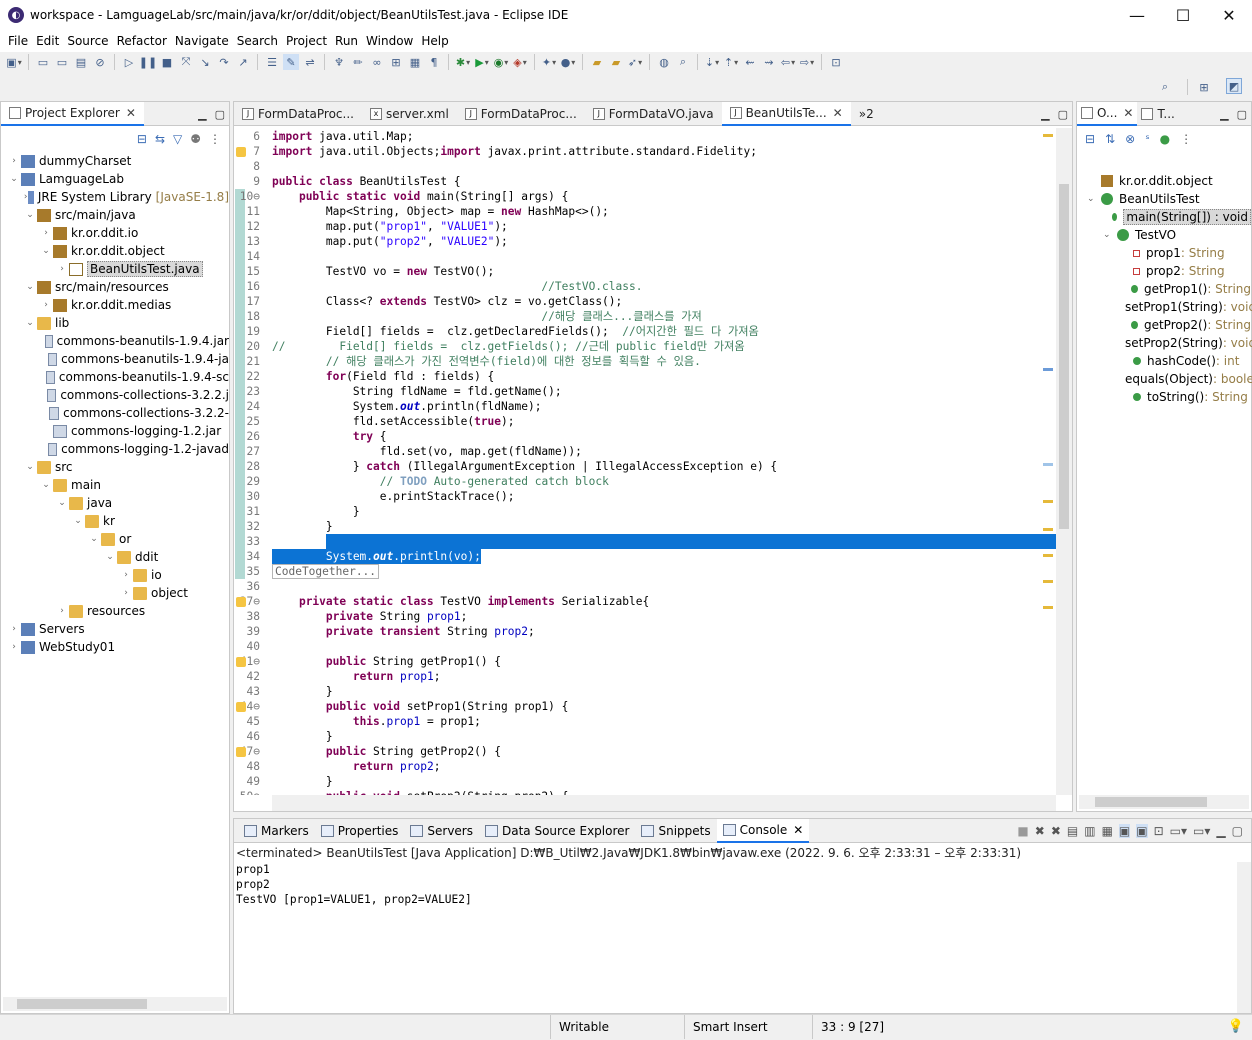 The width and height of the screenshot is (1252, 1040). I want to click on menu-item-refactor: Refactor, so click(142, 41).